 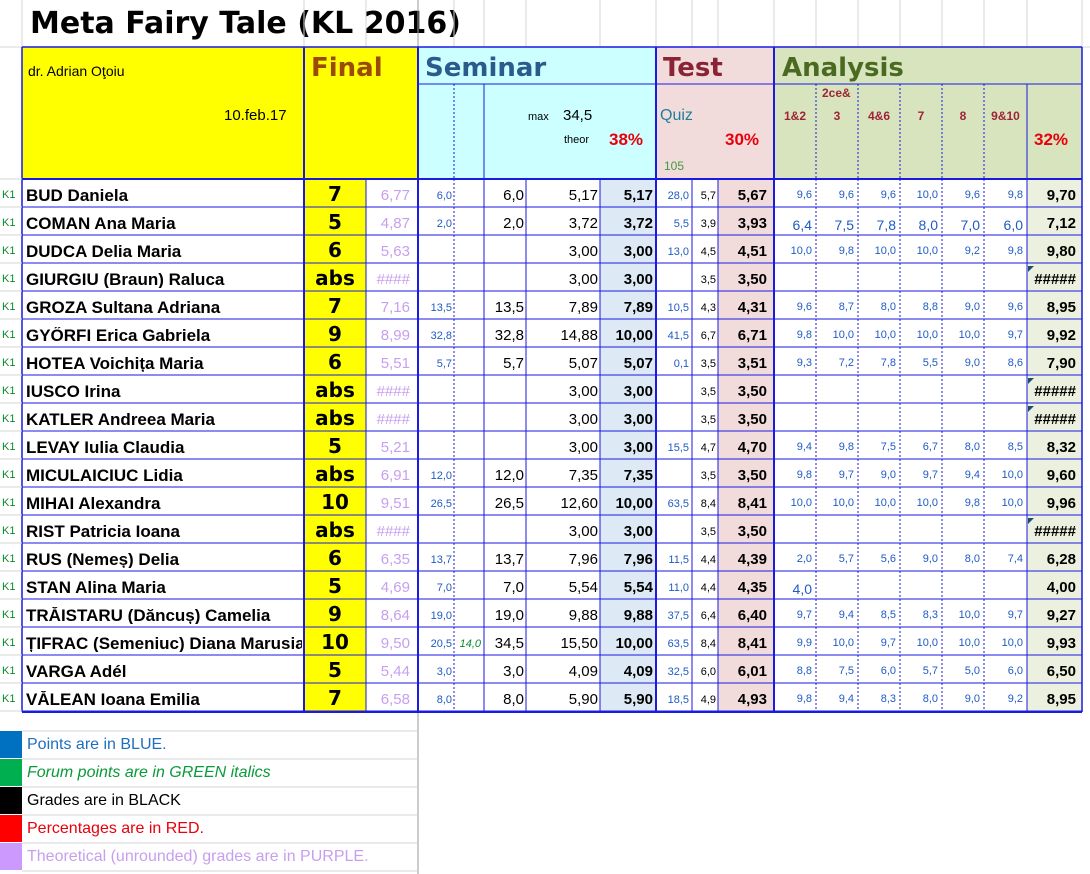 I want to click on seminar-points: 19,0, so click(x=441, y=616).